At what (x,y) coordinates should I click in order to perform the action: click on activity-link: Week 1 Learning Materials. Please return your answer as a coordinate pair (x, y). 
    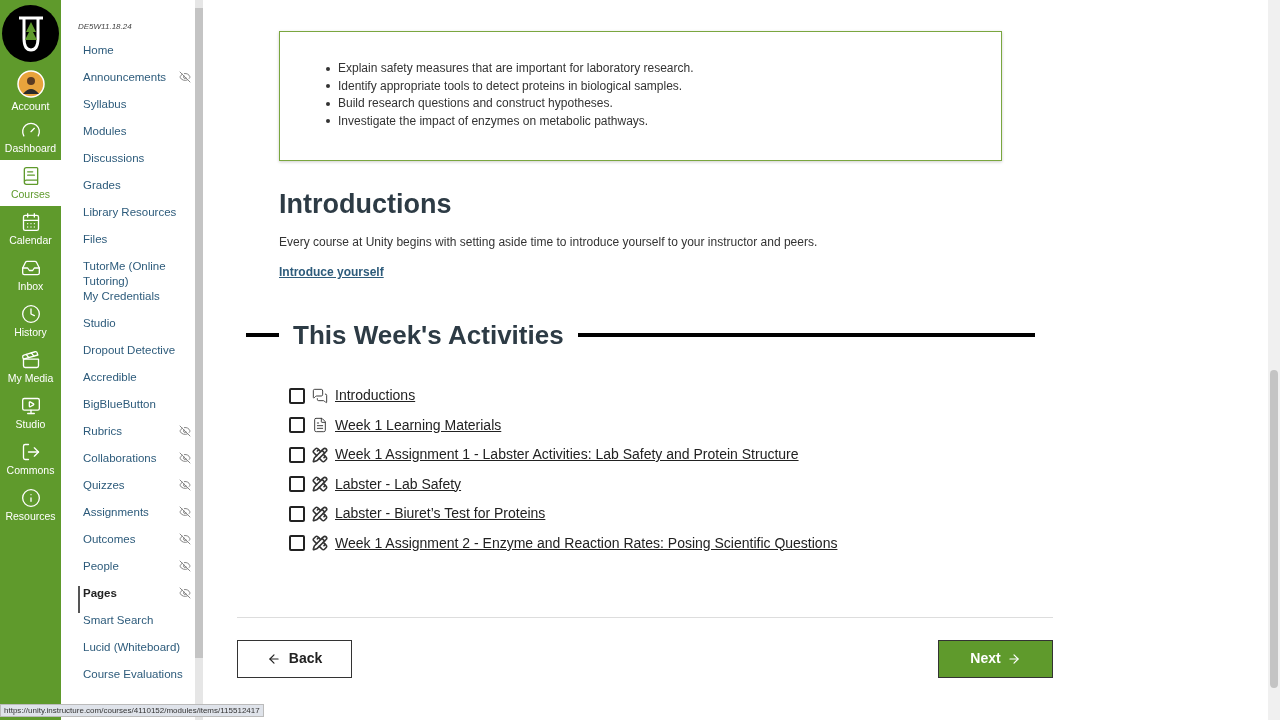
    Looking at the image, I should click on (418, 425).